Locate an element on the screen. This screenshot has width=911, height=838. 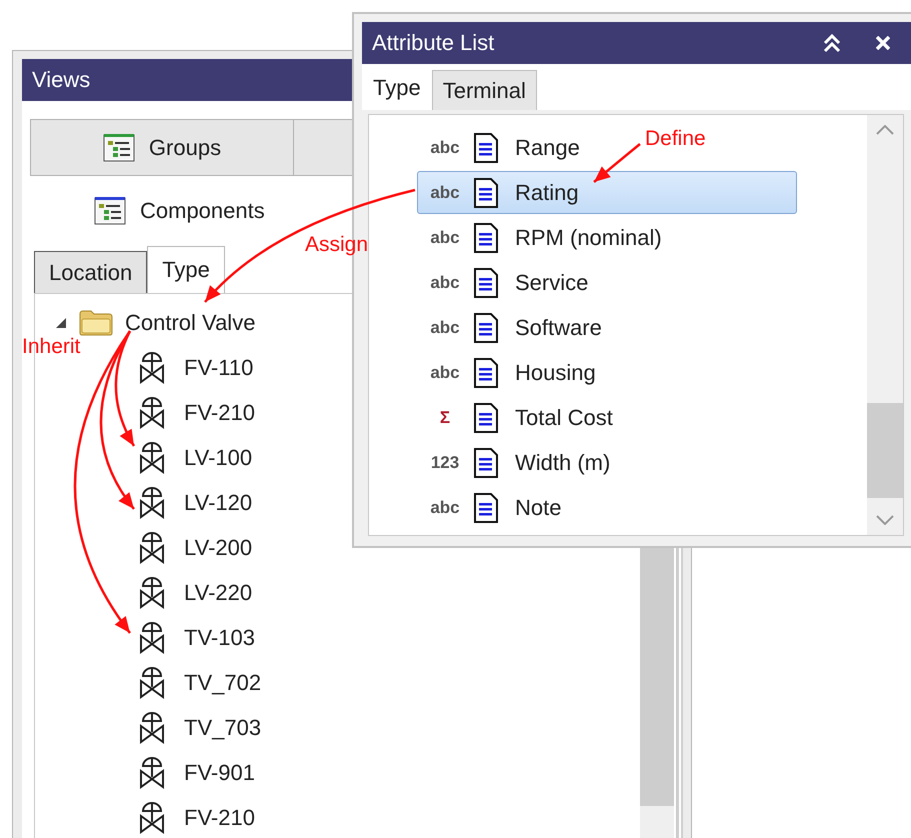
attribute-name: Note is located at coordinates (538, 507).